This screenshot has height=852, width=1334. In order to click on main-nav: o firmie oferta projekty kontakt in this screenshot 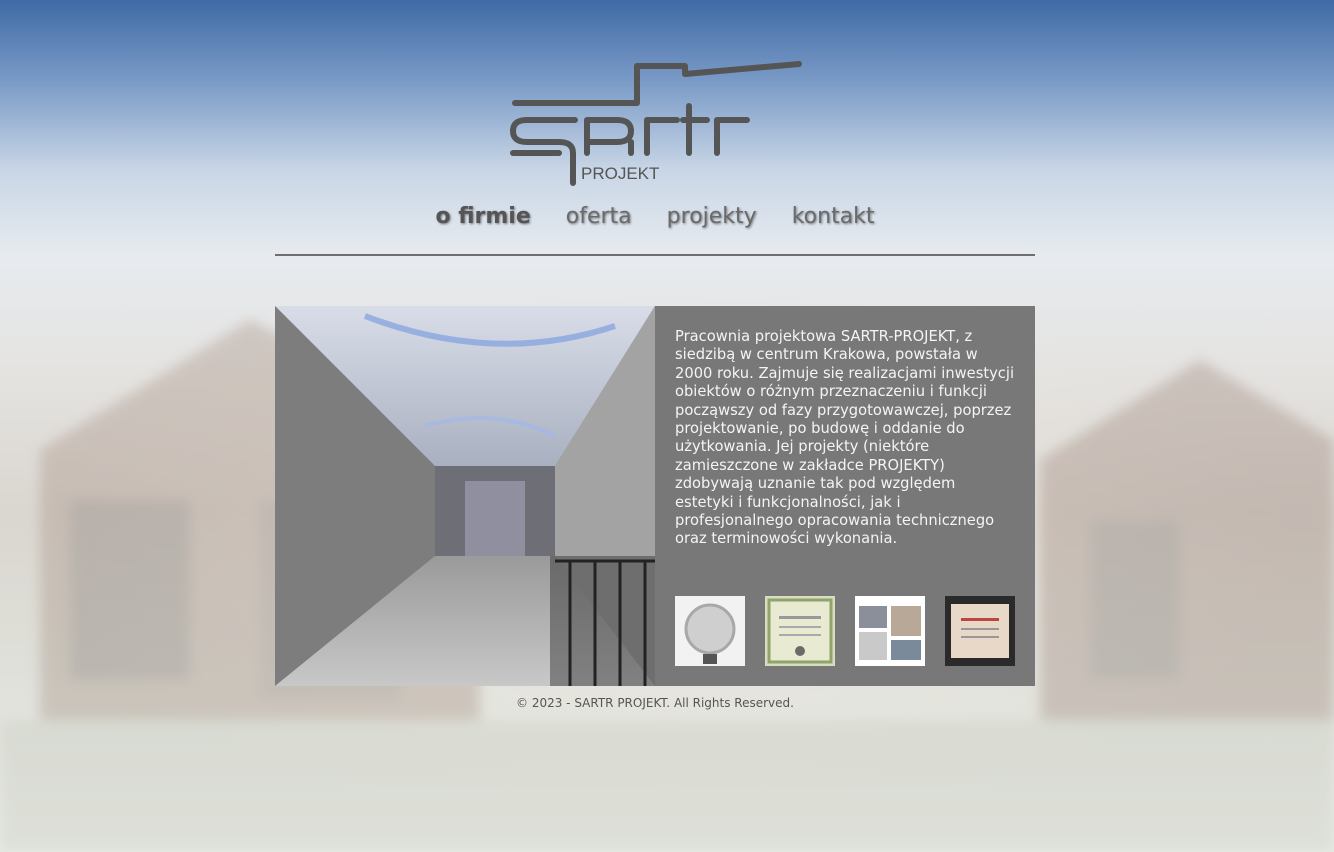, I will do `click(655, 216)`.